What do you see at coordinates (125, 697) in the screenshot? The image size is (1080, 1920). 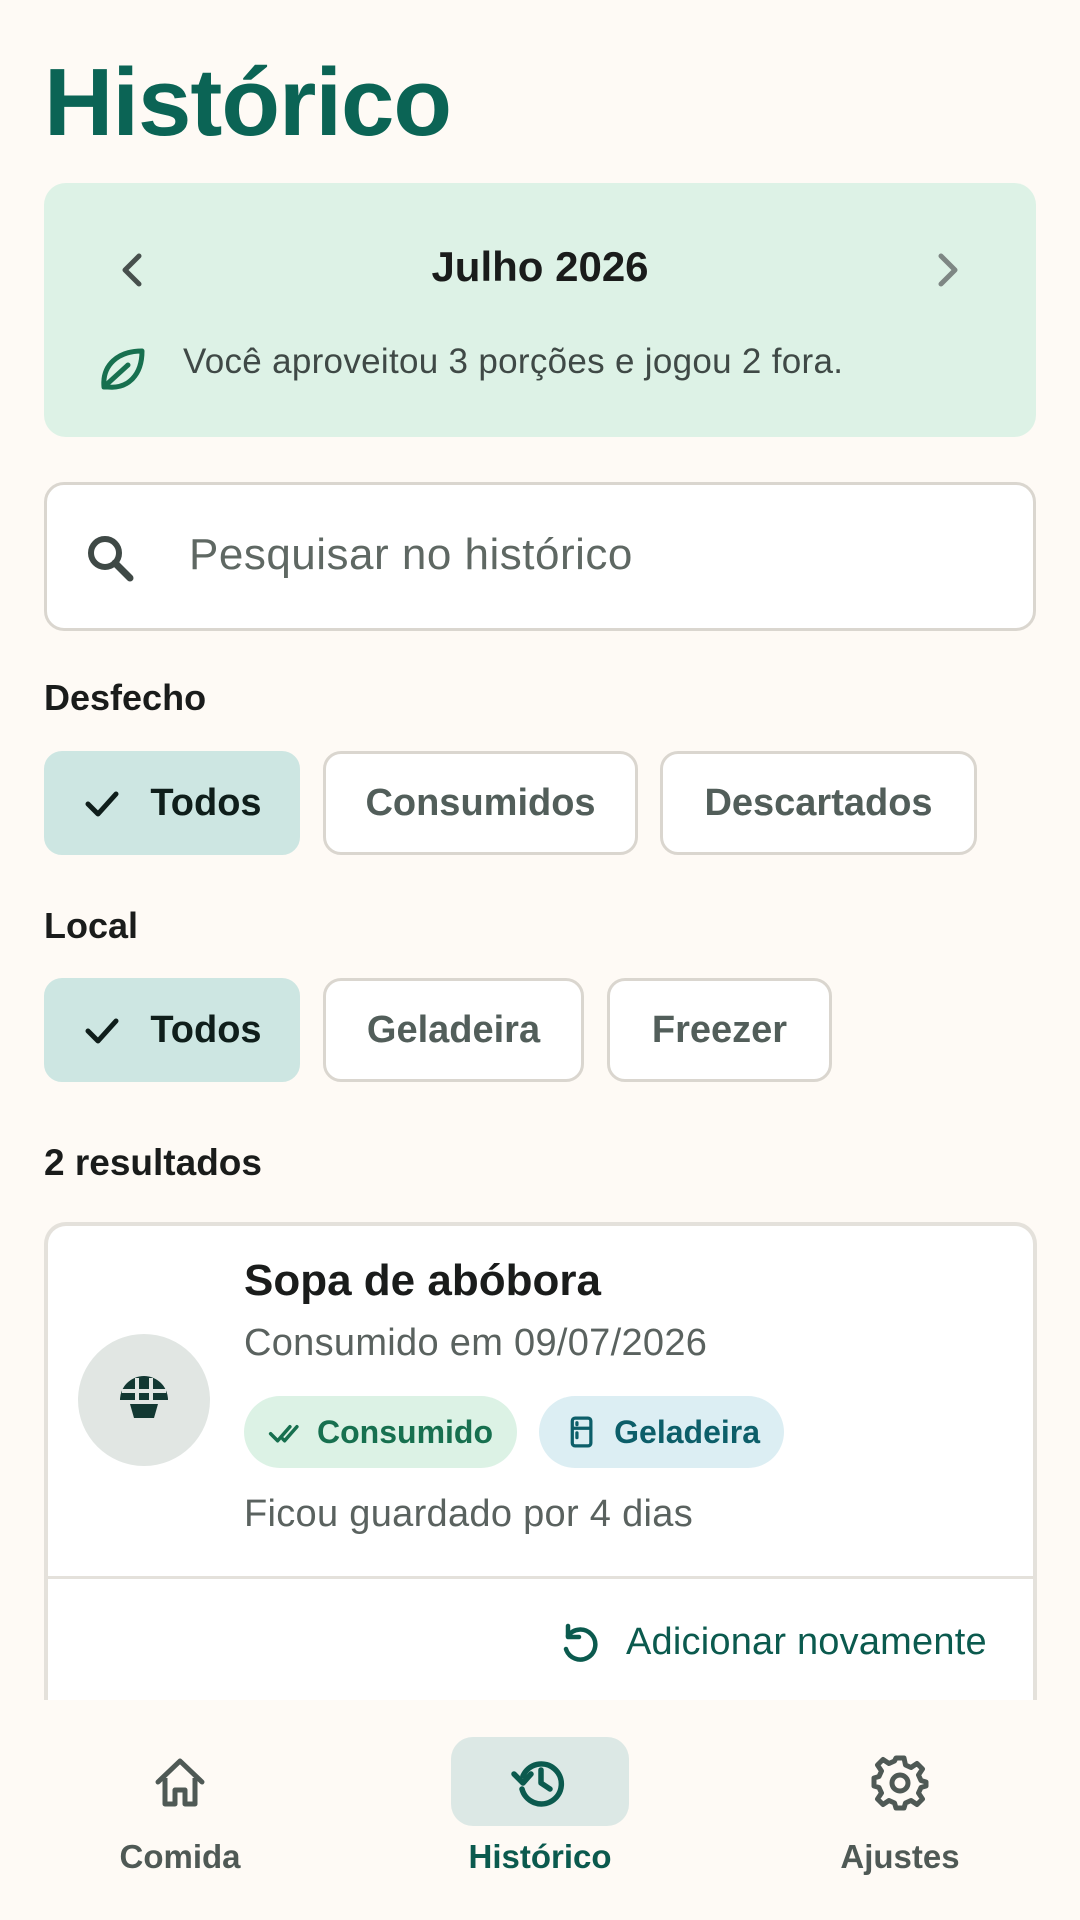 I see `outcome-filter-label: Desfecho` at bounding box center [125, 697].